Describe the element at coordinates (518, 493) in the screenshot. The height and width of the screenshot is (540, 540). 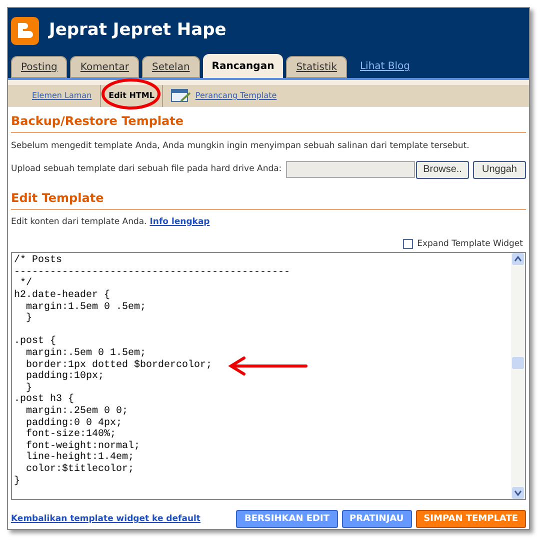
I see `scroll-down-icon` at that location.